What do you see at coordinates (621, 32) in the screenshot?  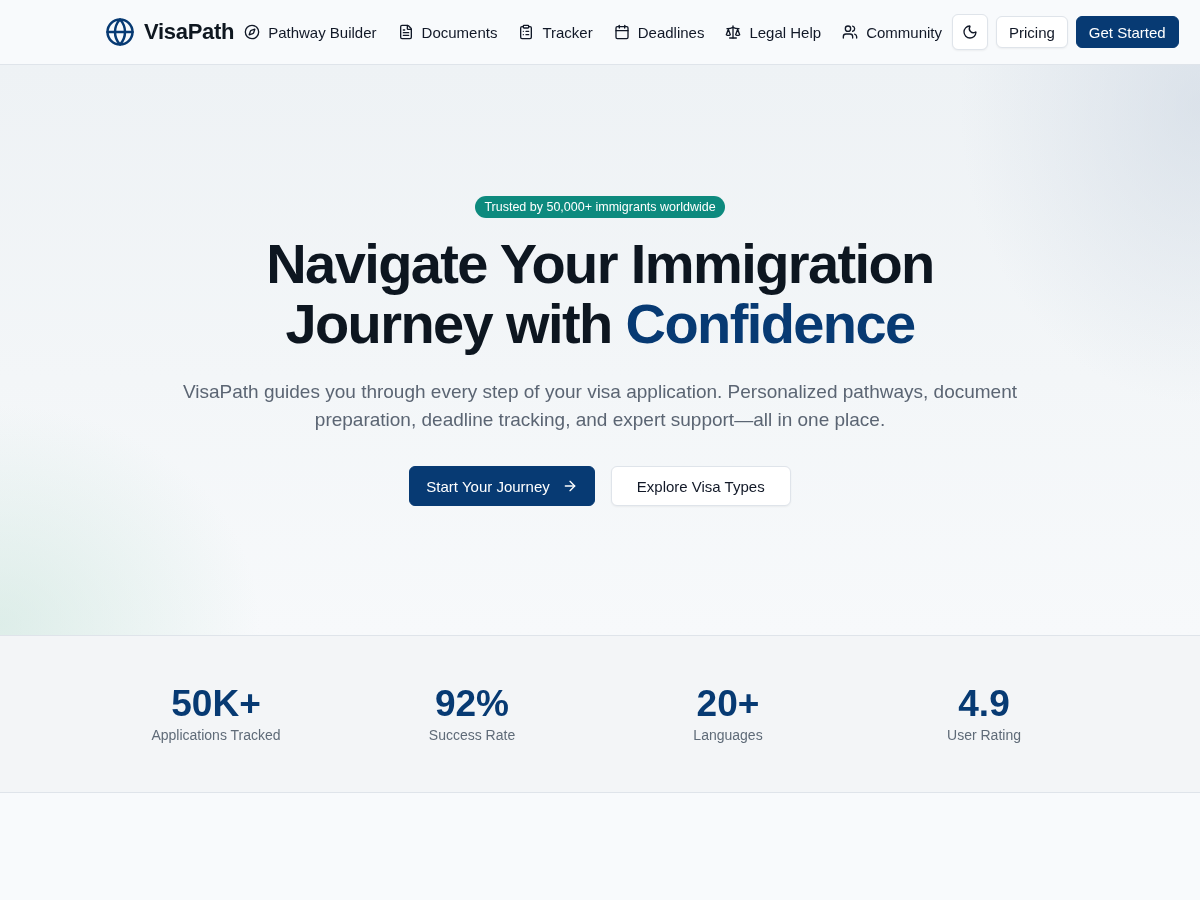 I see `calendar-icon` at bounding box center [621, 32].